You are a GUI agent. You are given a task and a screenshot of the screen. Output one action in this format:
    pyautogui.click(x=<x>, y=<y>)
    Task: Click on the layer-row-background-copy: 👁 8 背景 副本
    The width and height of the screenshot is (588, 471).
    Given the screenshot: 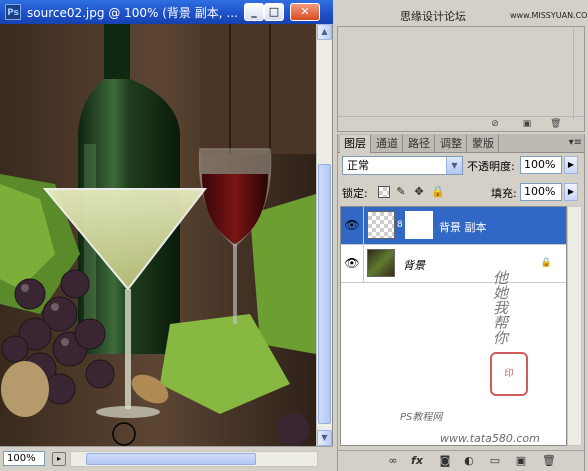 What is the action you would take?
    pyautogui.click(x=453, y=226)
    